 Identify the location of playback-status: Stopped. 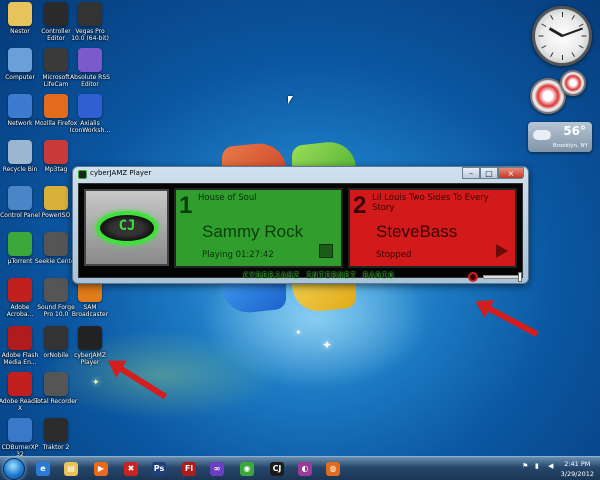
(394, 255).